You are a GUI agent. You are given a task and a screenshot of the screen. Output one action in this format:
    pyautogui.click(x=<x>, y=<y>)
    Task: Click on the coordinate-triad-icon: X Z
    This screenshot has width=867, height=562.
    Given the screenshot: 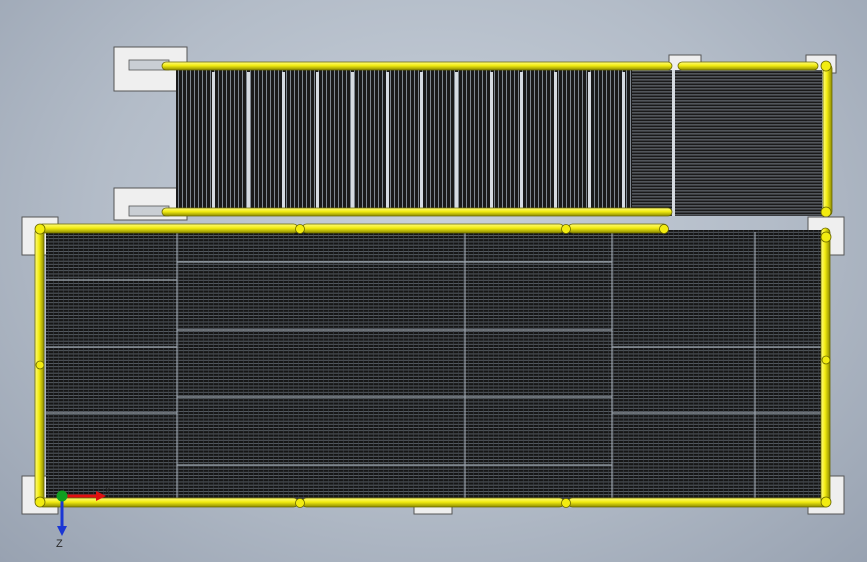 What is the action you would take?
    pyautogui.click(x=84, y=517)
    